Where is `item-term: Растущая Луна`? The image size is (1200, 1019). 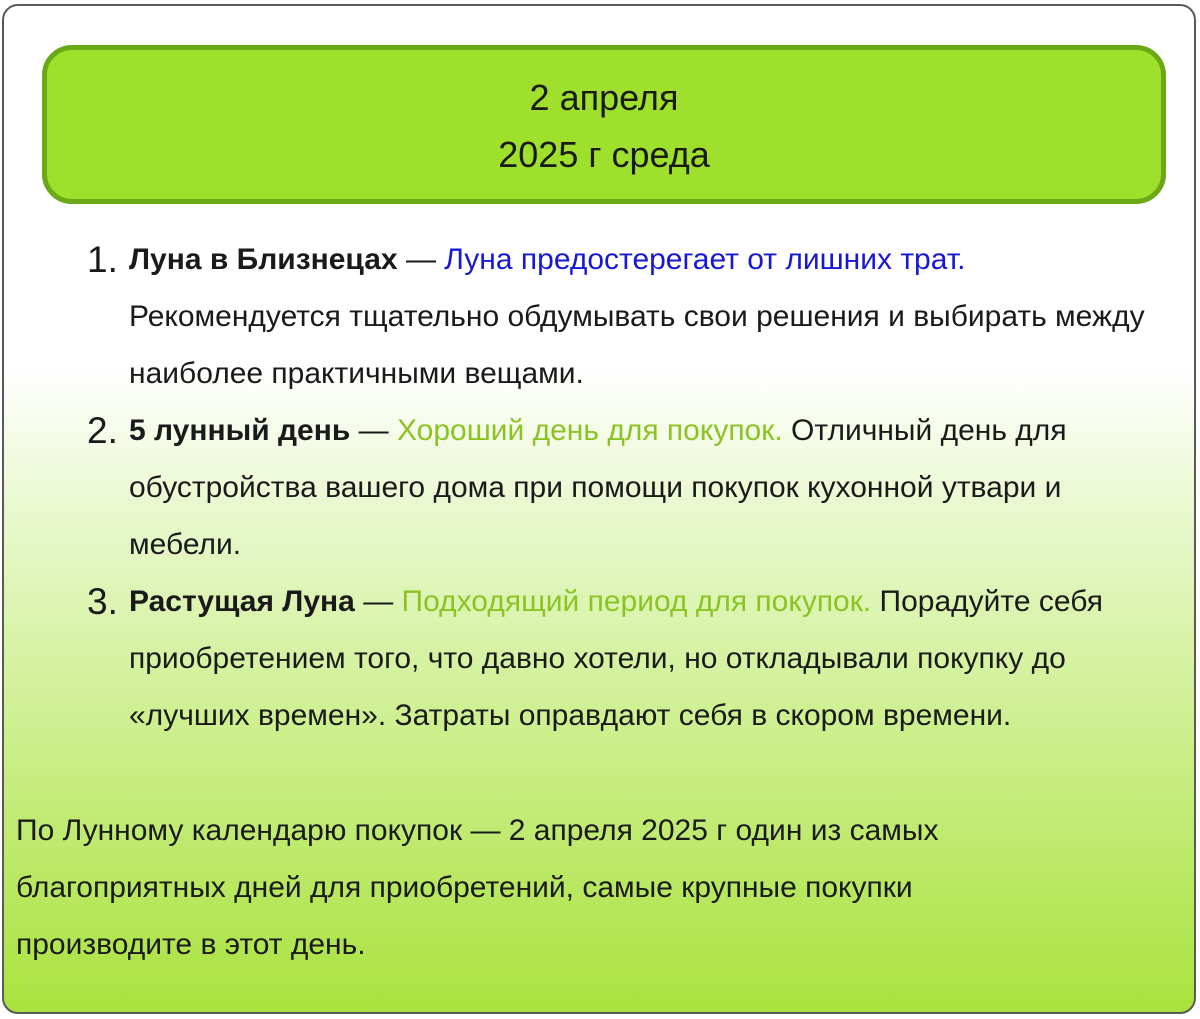
item-term: Растущая Луна is located at coordinates (242, 601).